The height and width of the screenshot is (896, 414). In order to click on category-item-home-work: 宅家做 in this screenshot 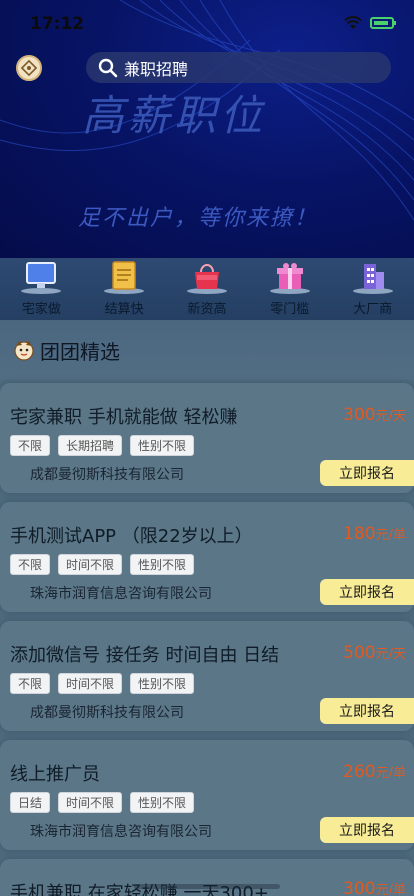, I will do `click(41, 287)`.